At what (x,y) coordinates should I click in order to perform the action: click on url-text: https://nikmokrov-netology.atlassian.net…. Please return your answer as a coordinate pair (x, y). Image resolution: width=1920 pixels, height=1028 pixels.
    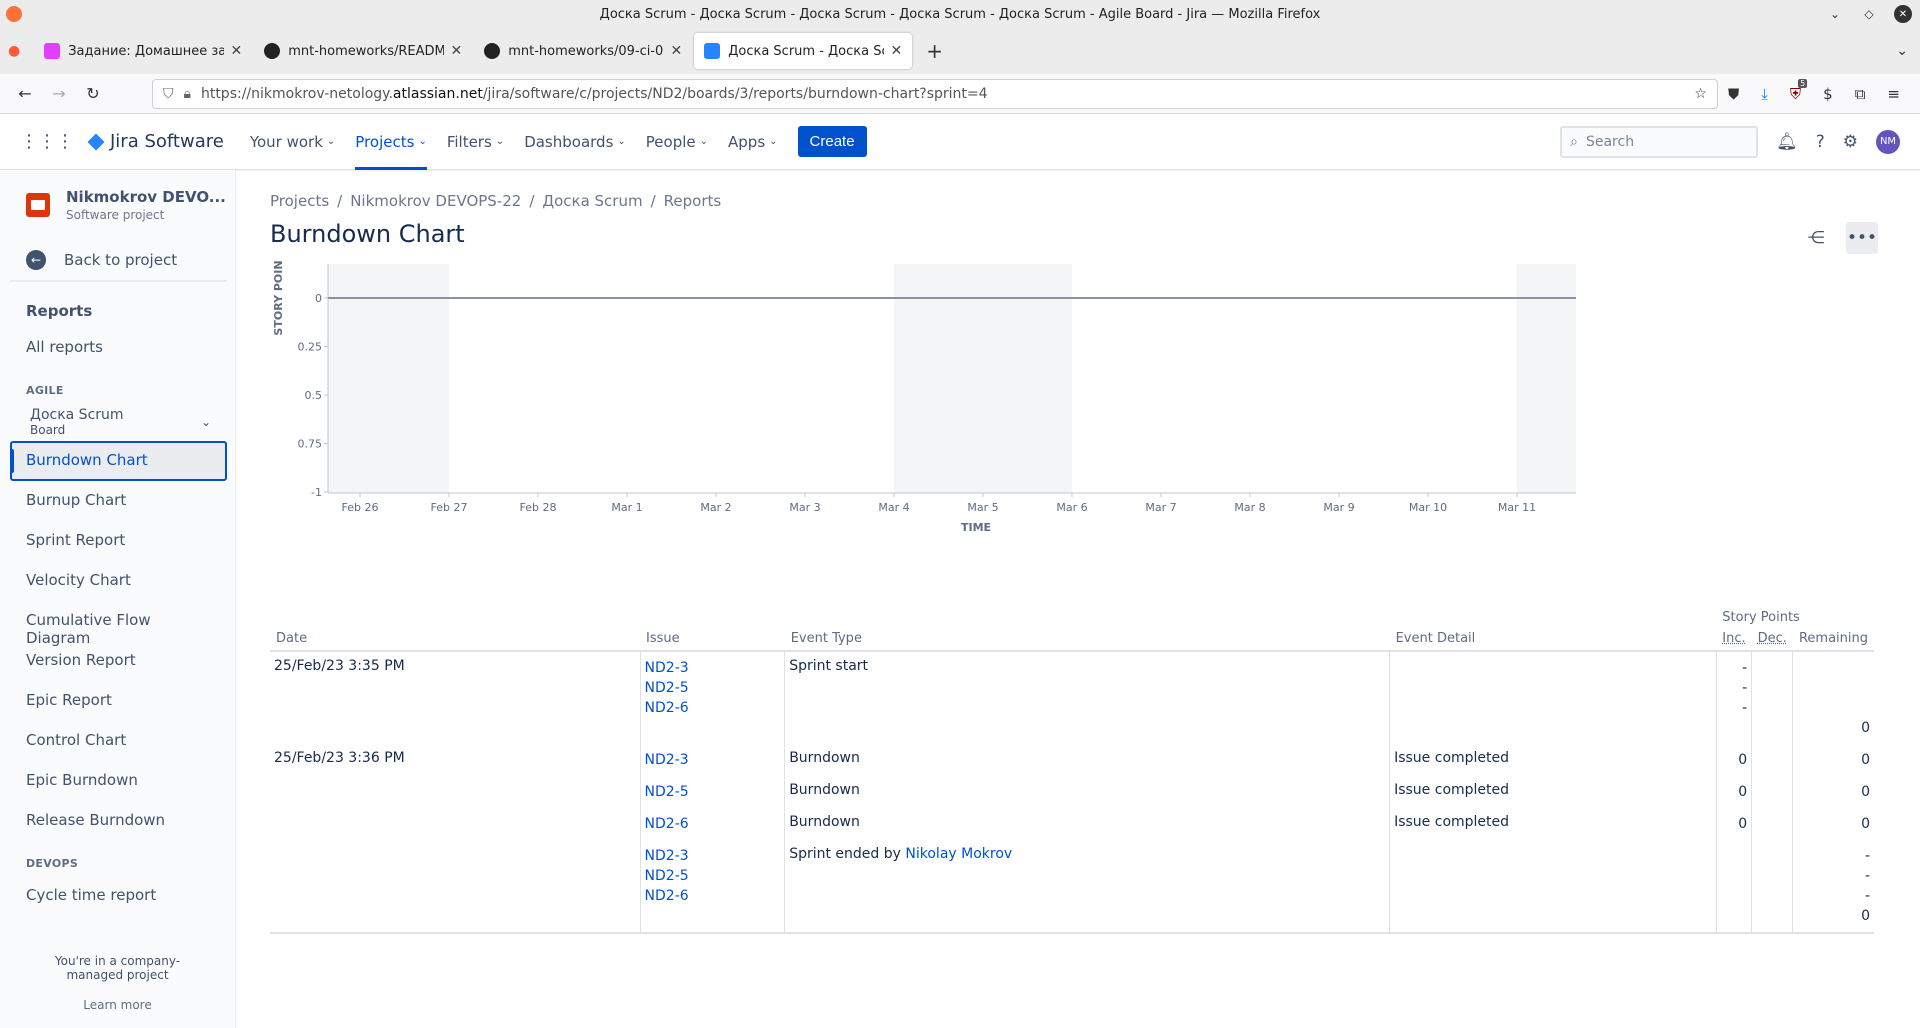
    Looking at the image, I should click on (947, 94).